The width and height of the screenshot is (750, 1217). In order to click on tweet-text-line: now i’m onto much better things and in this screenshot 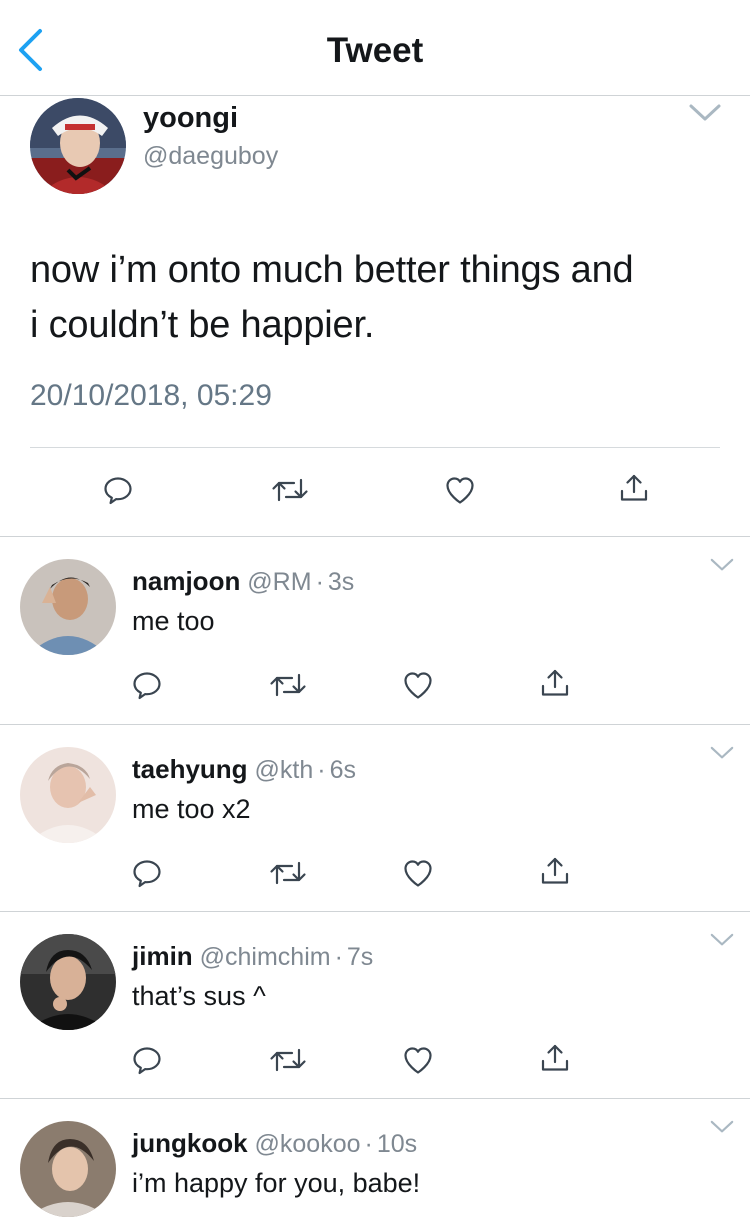, I will do `click(332, 270)`.